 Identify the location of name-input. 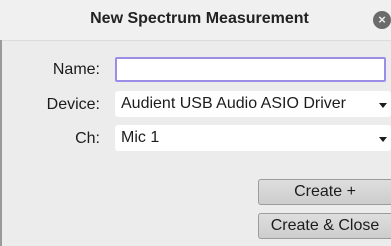
(250, 69).